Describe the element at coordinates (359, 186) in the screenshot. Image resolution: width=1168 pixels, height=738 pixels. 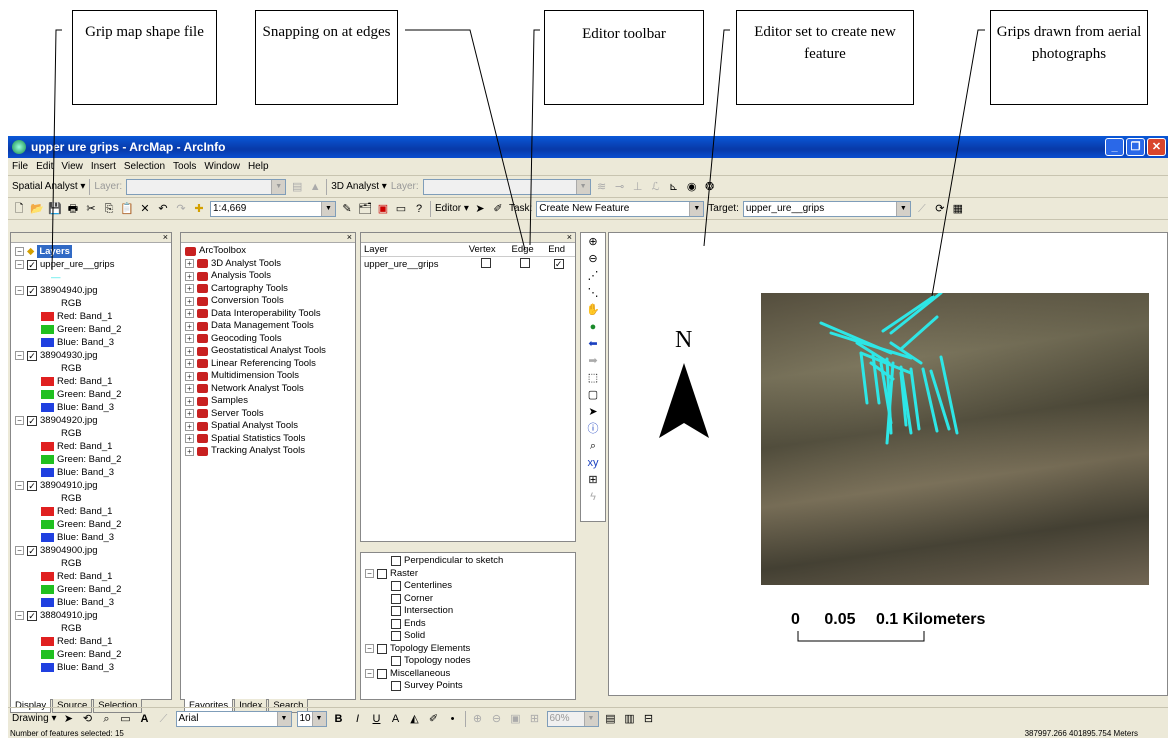
I see `3d-analyst-menu: 3D Analyst ▾` at that location.